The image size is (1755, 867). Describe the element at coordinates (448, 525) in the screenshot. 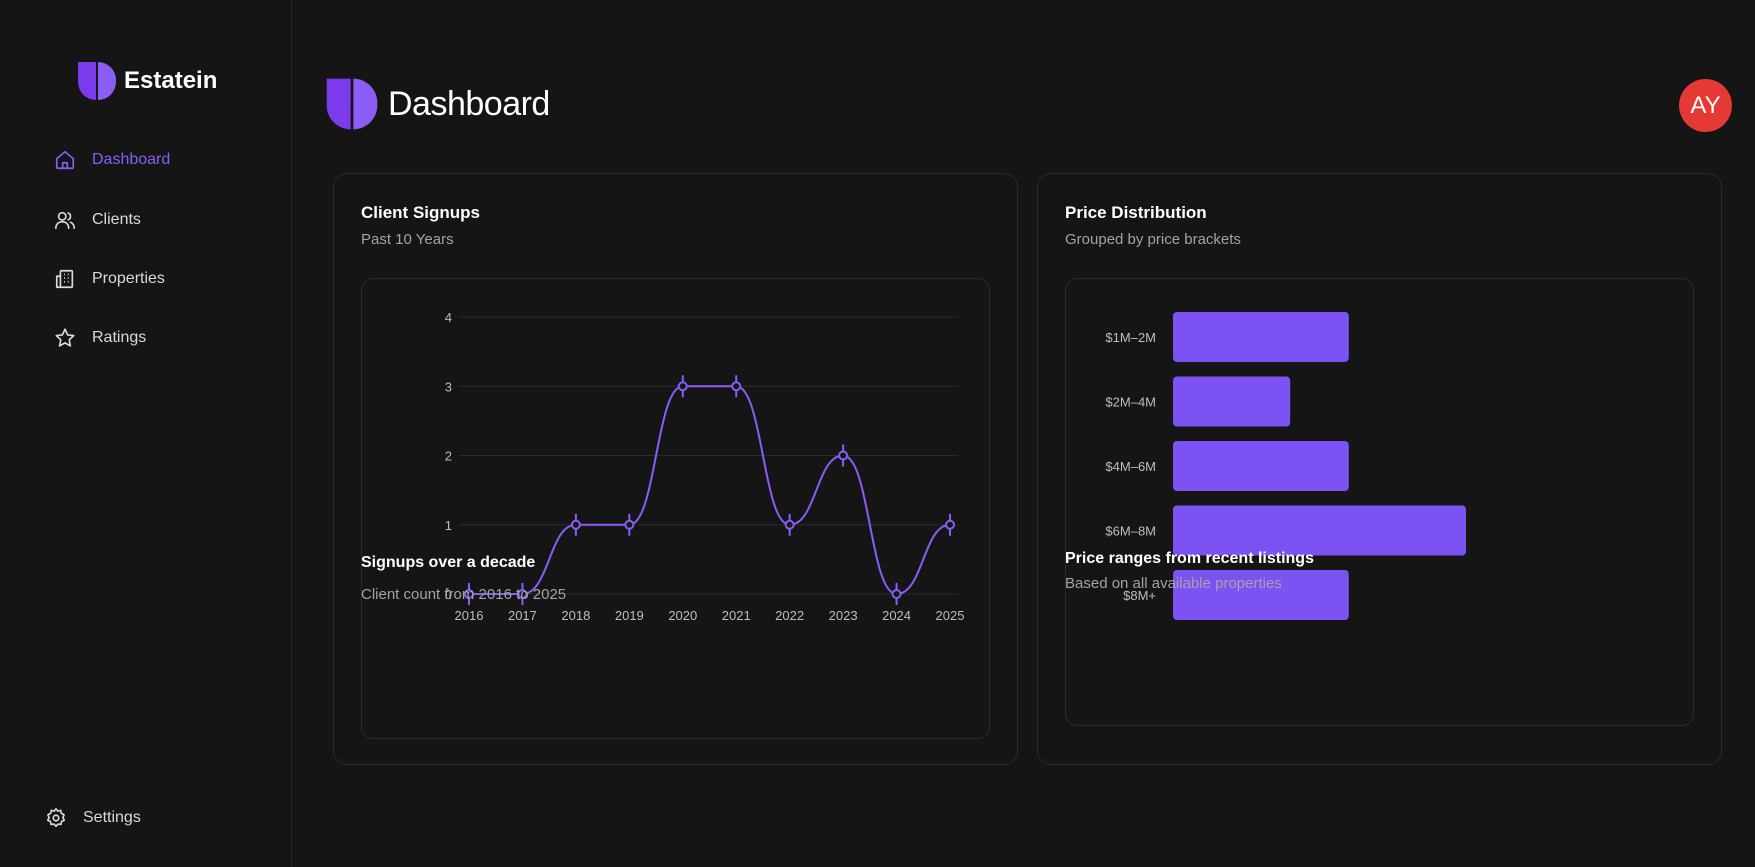

I see `y-tick-label: 1` at that location.